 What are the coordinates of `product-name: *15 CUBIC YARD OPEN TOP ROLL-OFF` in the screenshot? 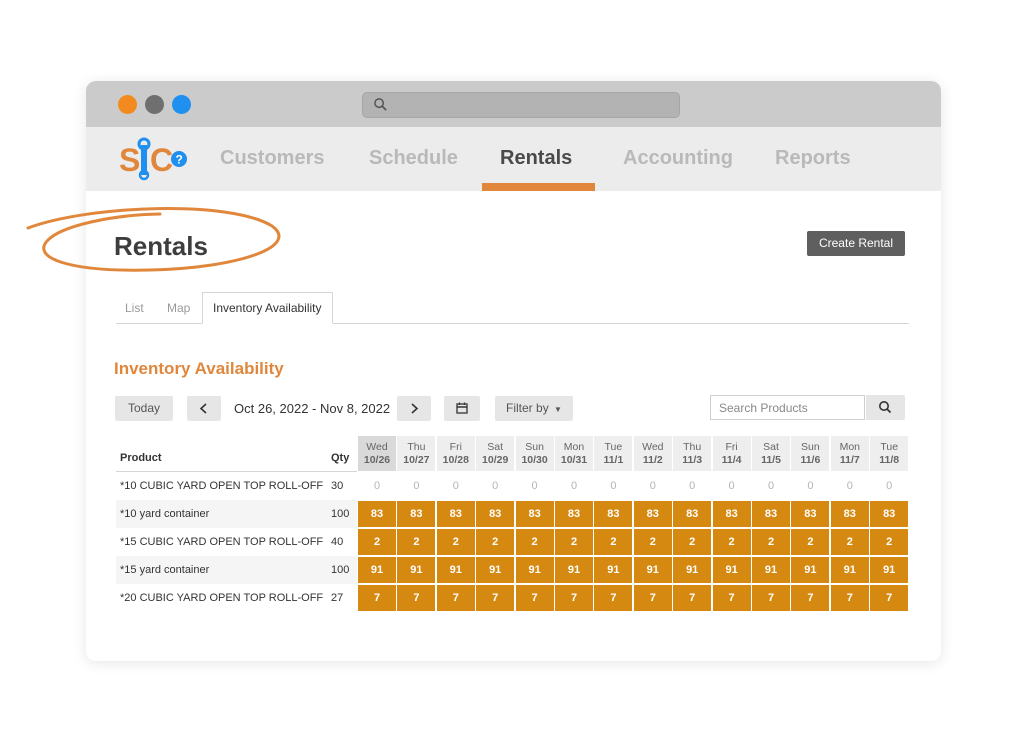 It's located at (221, 542).